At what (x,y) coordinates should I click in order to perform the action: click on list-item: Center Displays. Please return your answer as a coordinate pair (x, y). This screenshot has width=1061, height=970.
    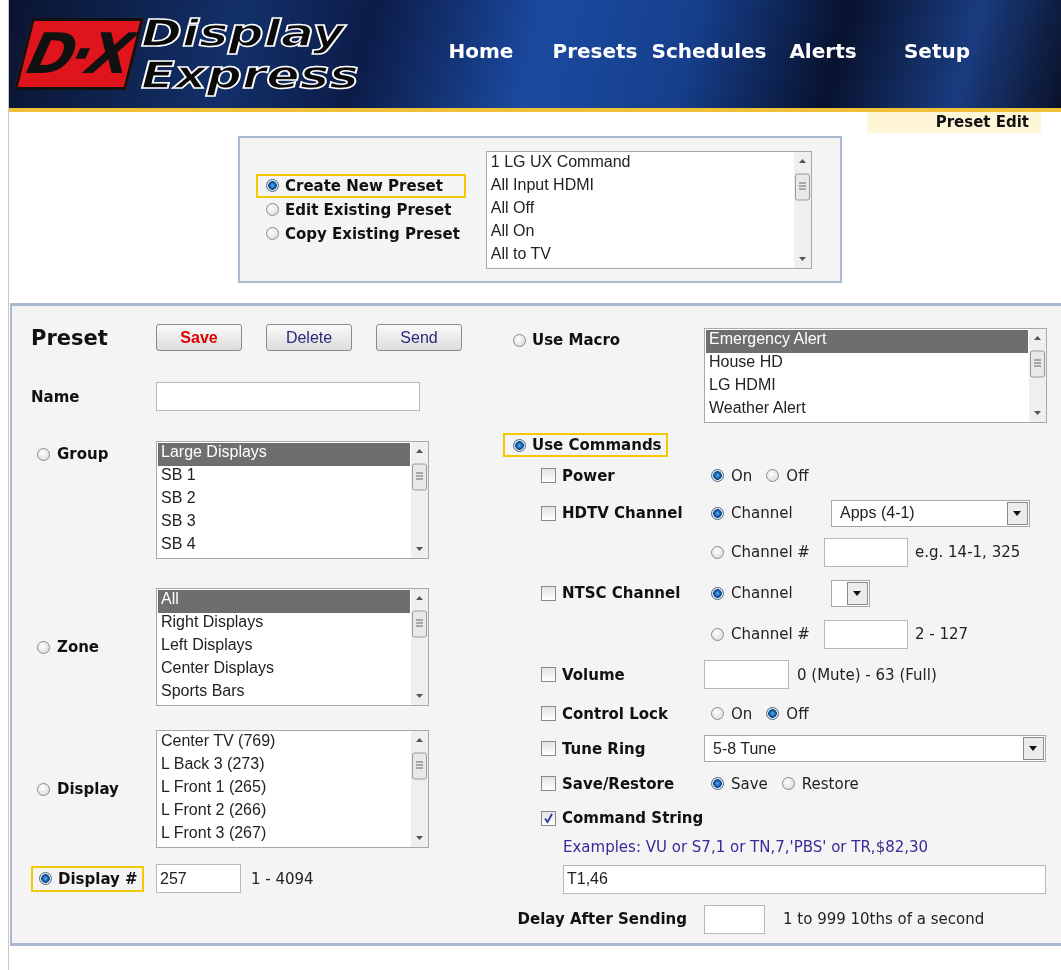
    Looking at the image, I should click on (284, 670).